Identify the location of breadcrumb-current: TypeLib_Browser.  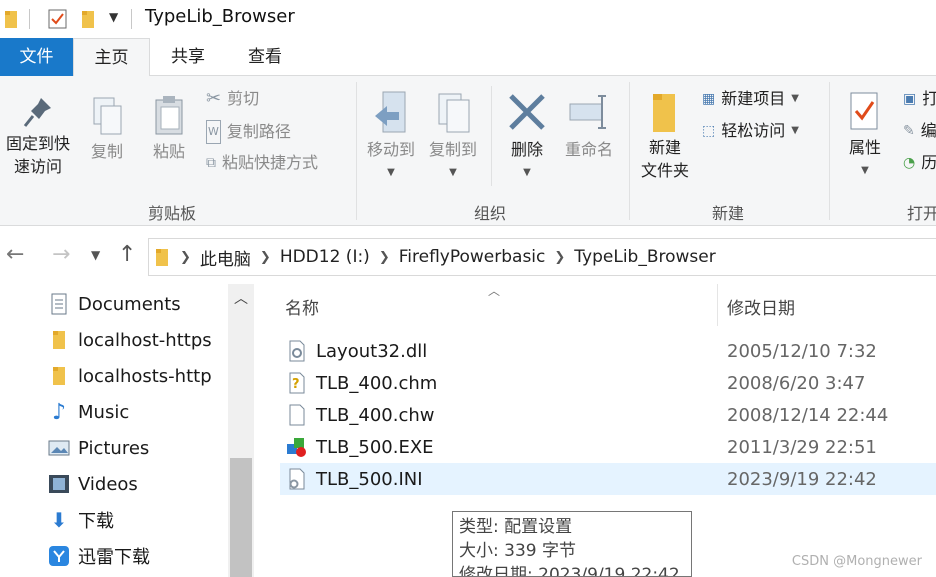
(644, 257).